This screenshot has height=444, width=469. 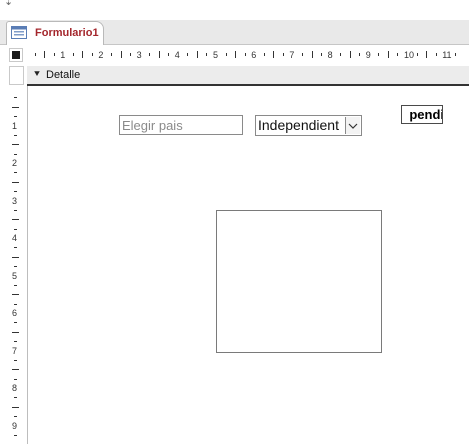 What do you see at coordinates (19, 32) in the screenshot?
I see `form-icon` at bounding box center [19, 32].